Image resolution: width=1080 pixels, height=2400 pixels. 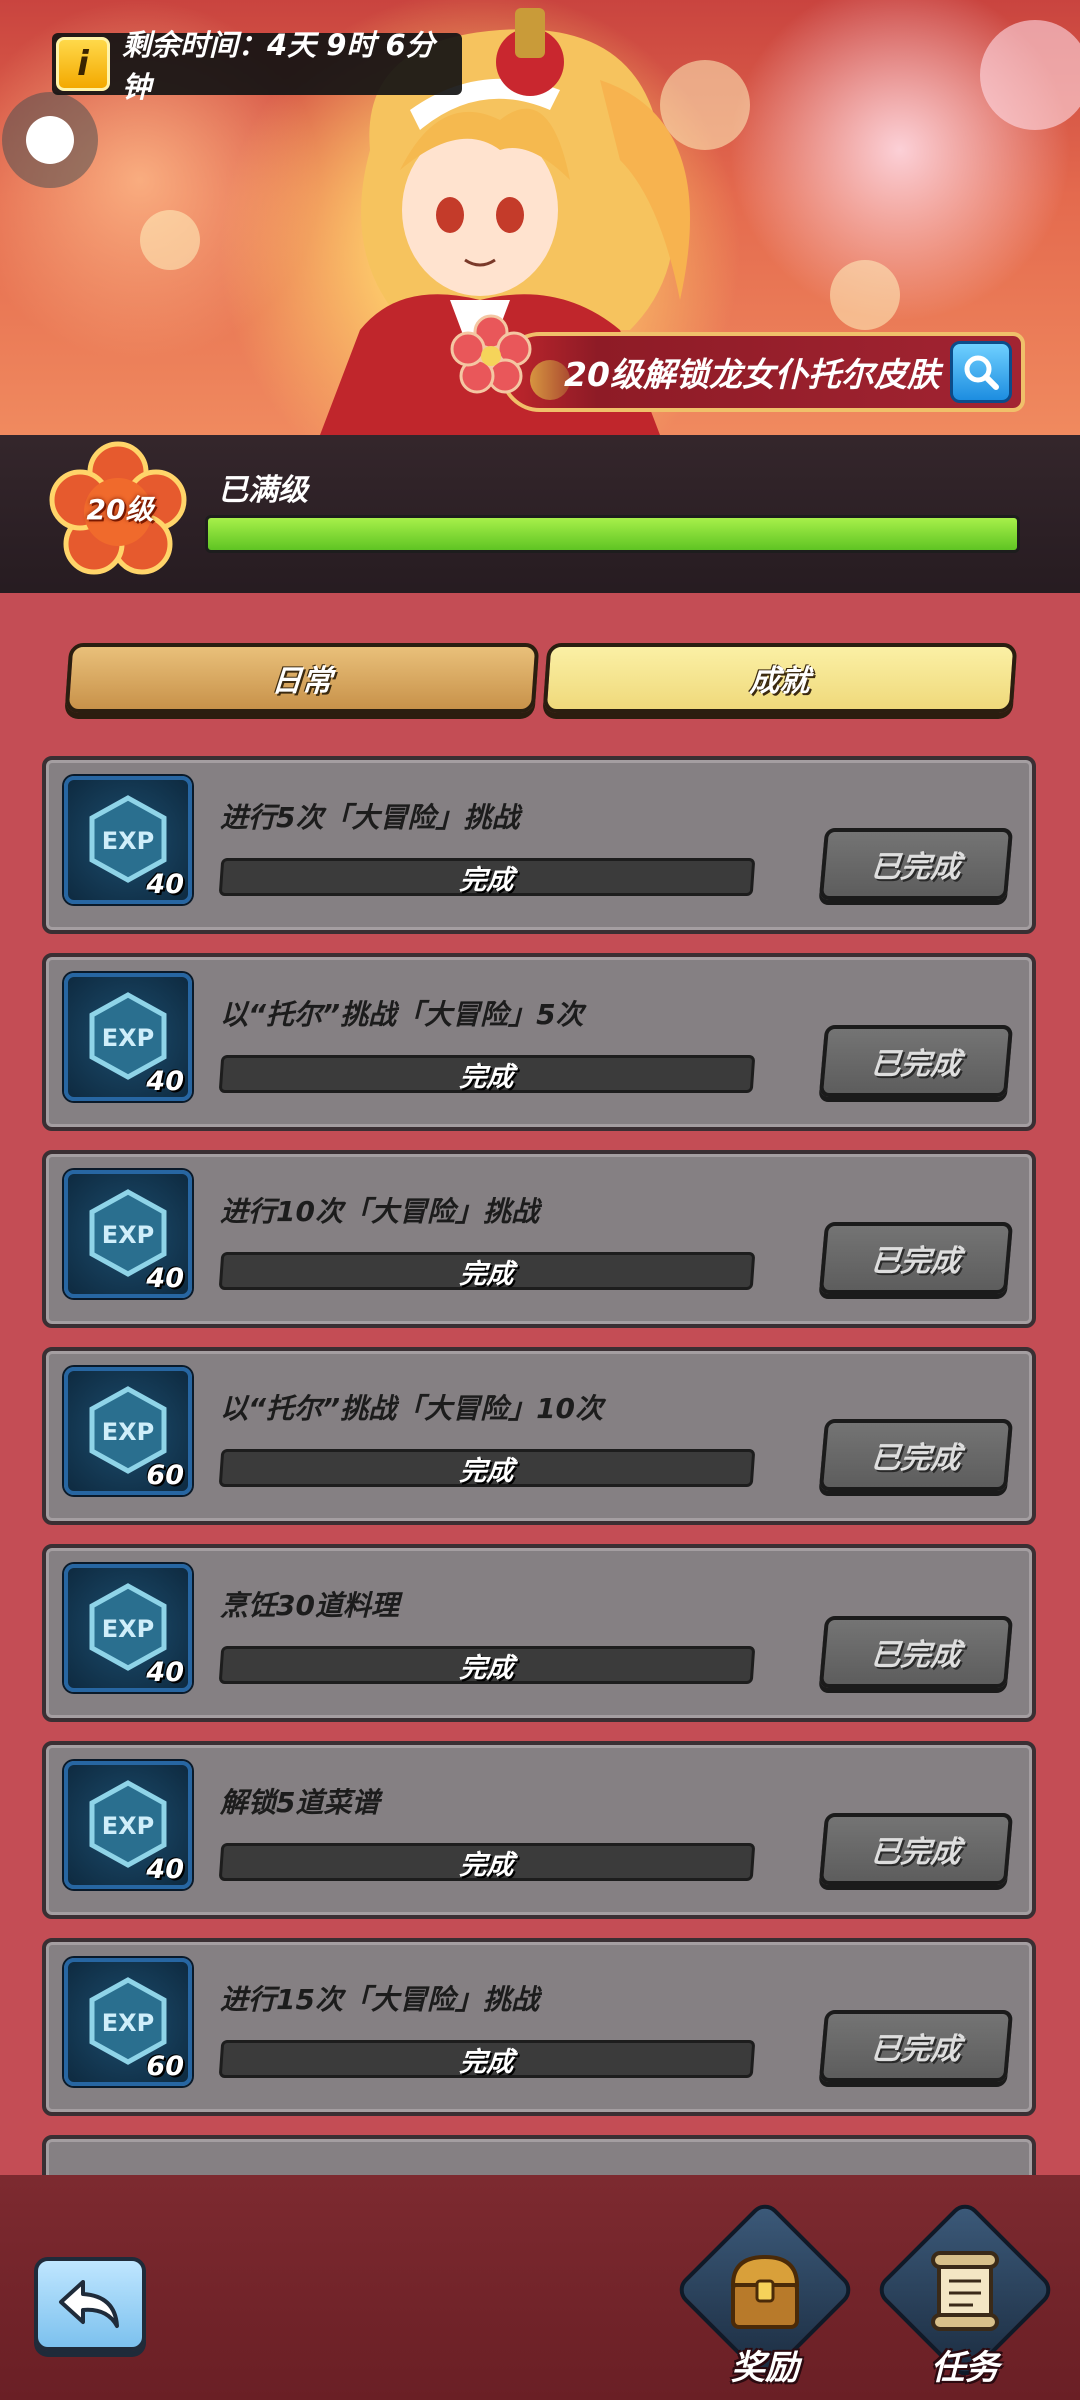 What do you see at coordinates (965, 2291) in the screenshot?
I see `scroll-icon` at bounding box center [965, 2291].